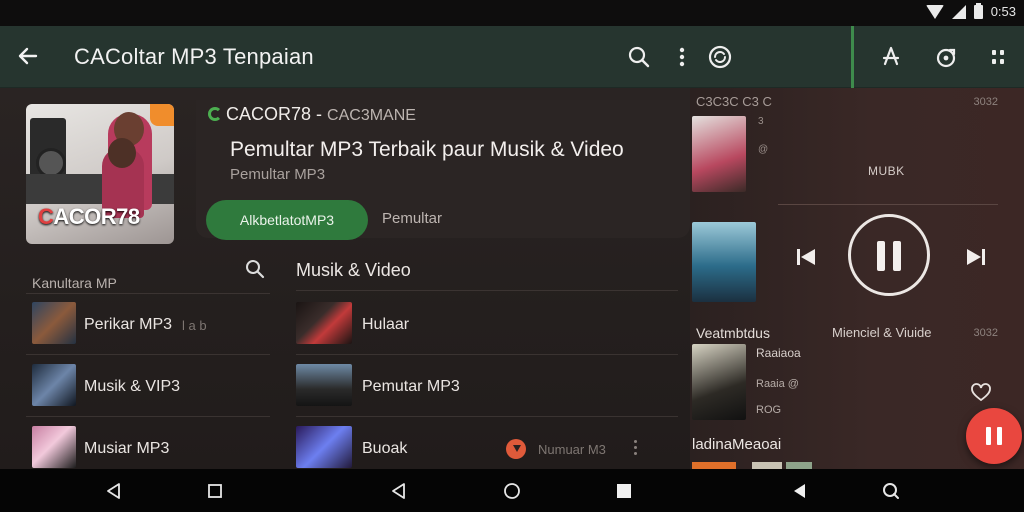  Describe the element at coordinates (724, 262) in the screenshot. I see `now-playing-album-art` at that location.